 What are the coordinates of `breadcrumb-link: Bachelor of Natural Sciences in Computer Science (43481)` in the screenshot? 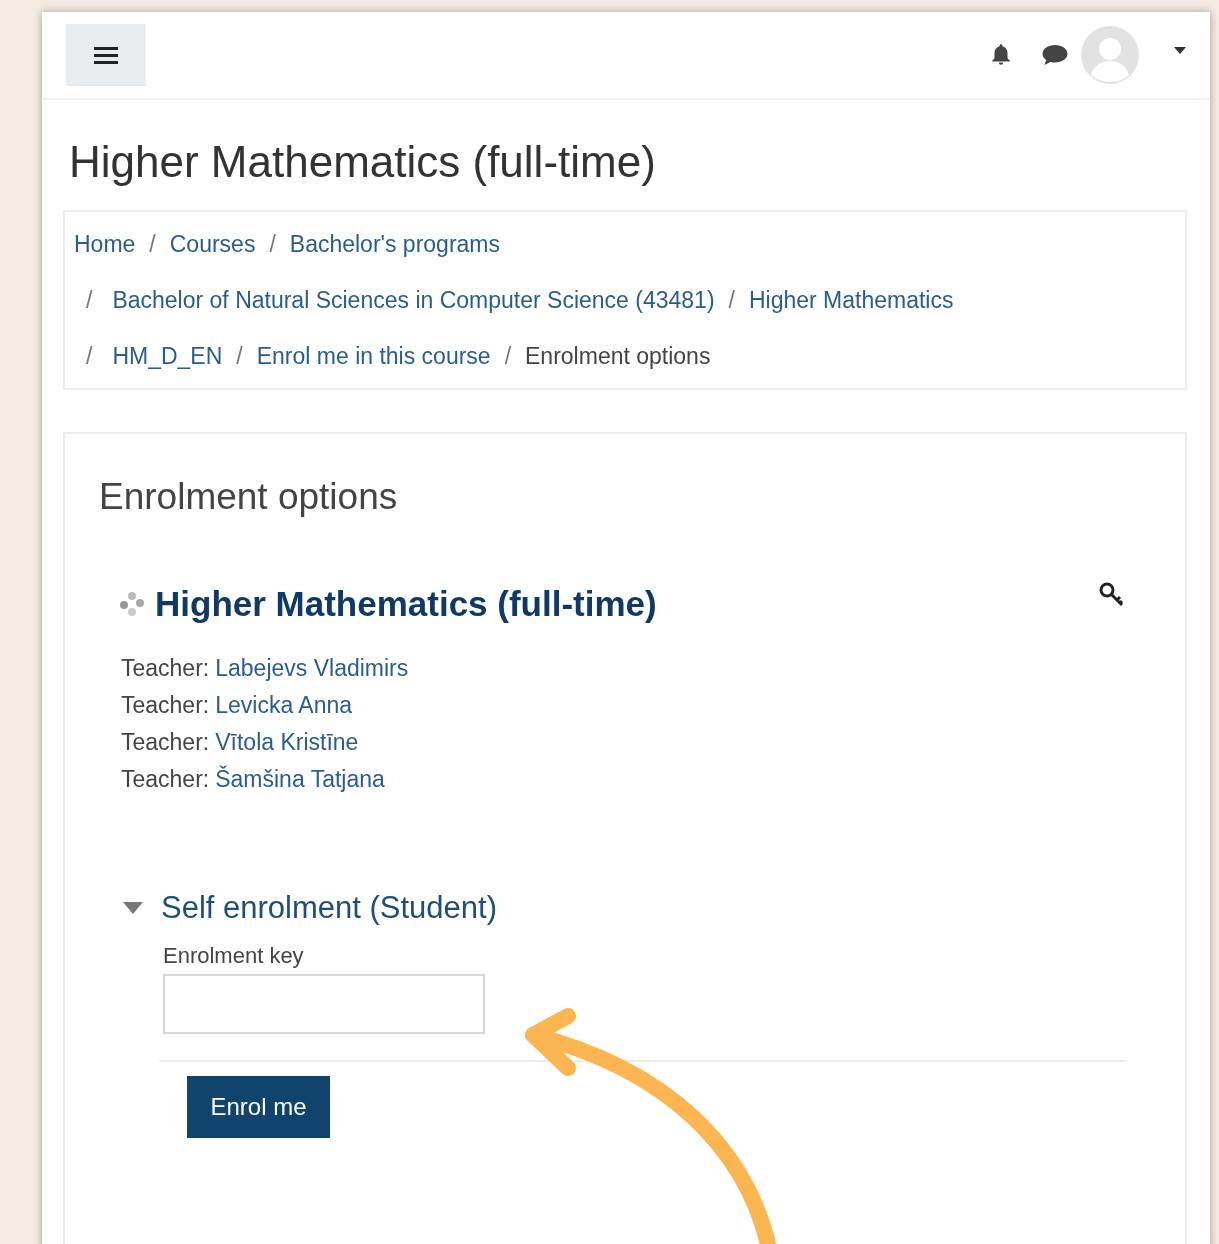 It's located at (413, 300).